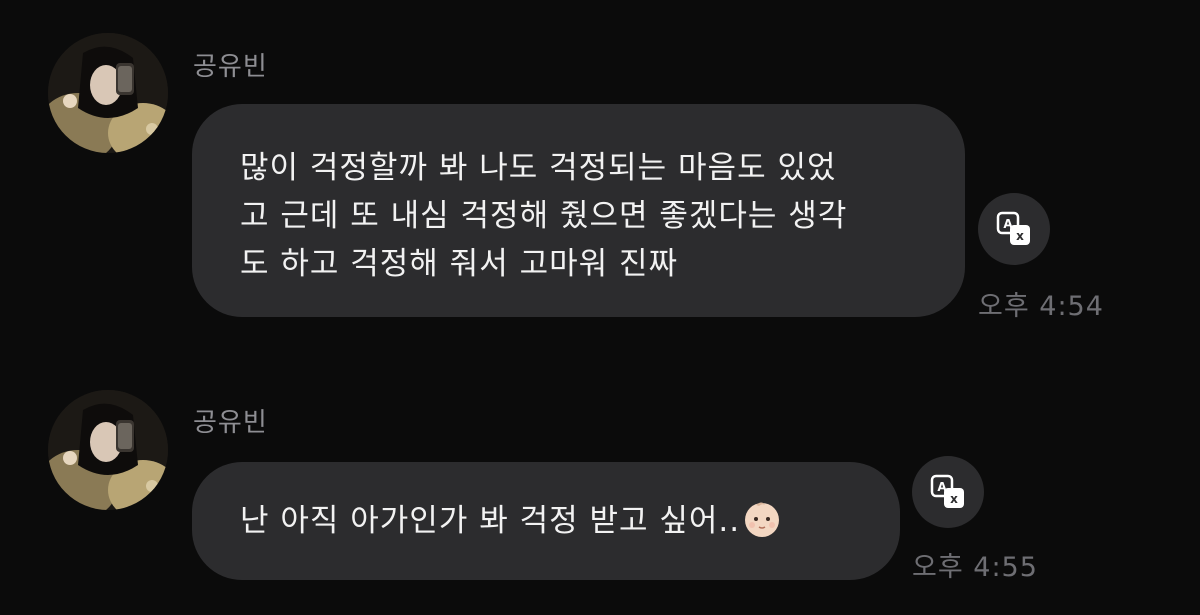  Describe the element at coordinates (1041, 306) in the screenshot. I see `message-time: 오후 4:54` at that location.